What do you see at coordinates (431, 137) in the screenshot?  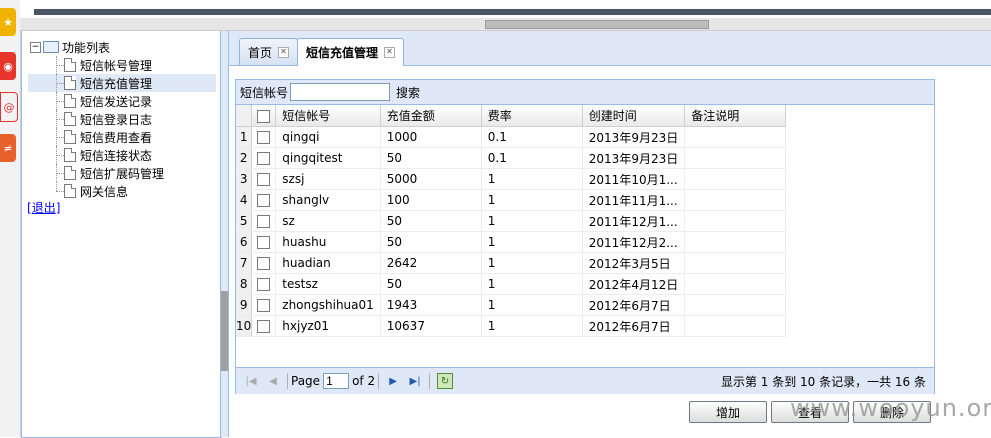 I see `cell-amount: 1000` at bounding box center [431, 137].